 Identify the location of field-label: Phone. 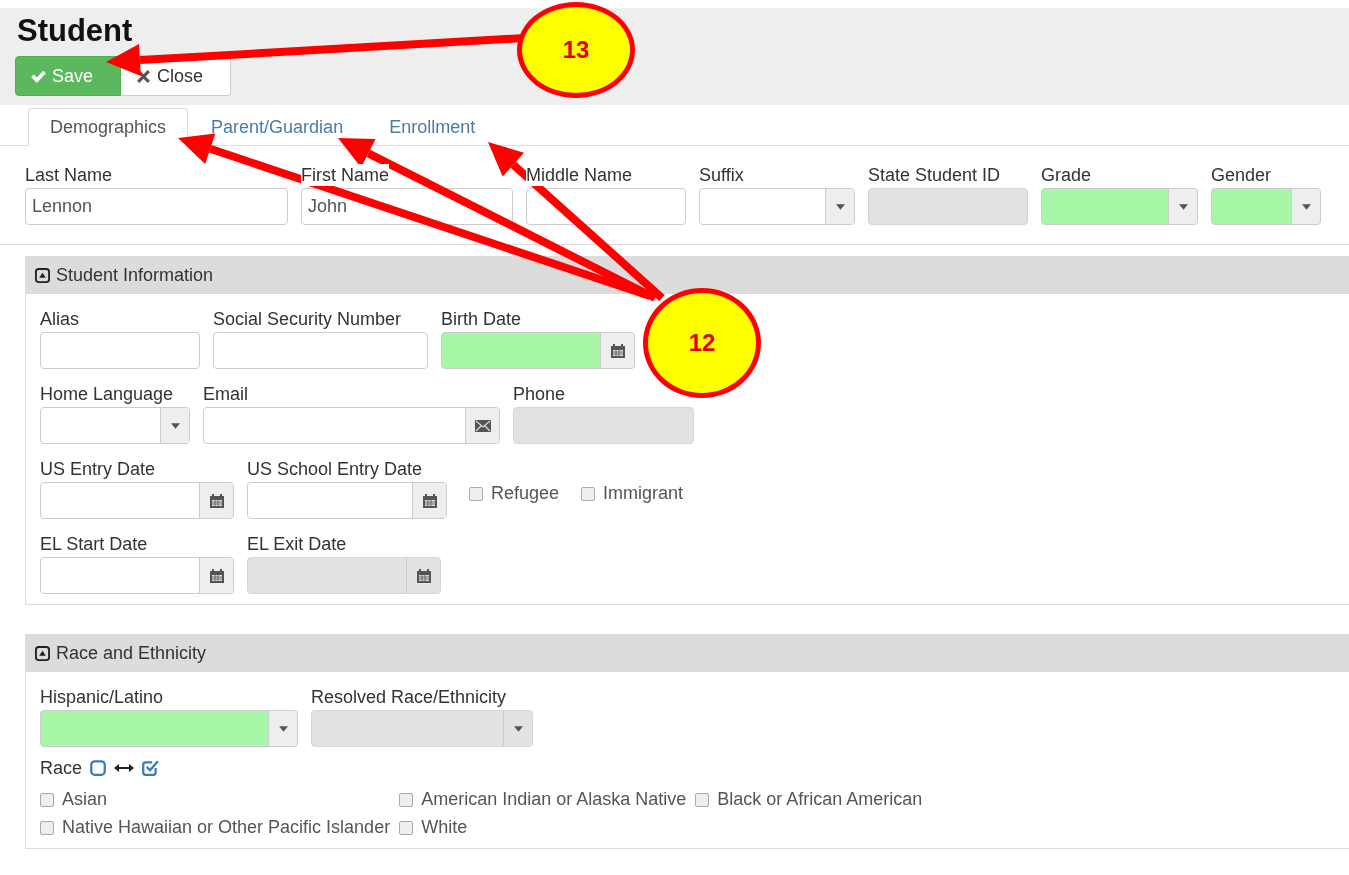
(540, 394).